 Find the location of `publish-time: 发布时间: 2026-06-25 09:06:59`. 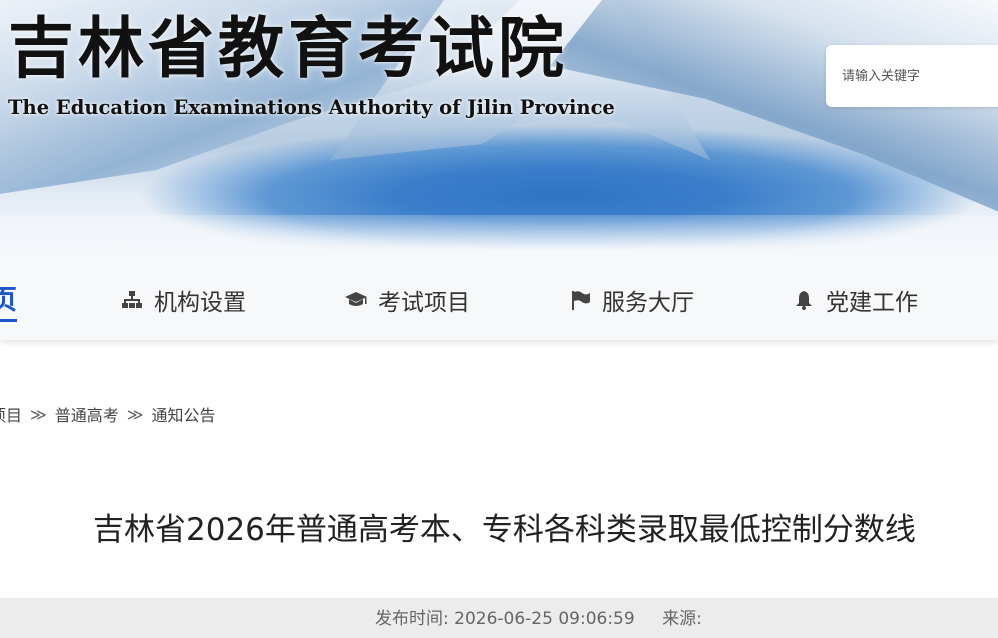

publish-time: 发布时间: 2026-06-25 09:06:59 is located at coordinates (505, 619).